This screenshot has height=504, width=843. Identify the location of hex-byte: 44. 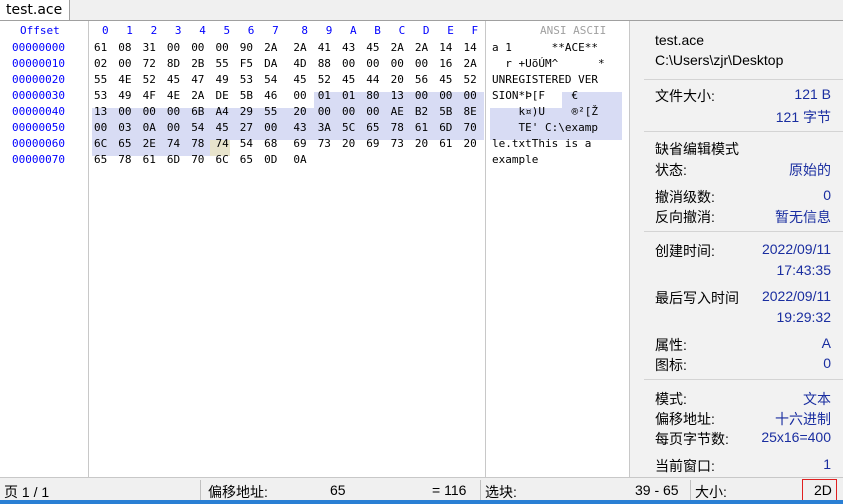
(372, 79).